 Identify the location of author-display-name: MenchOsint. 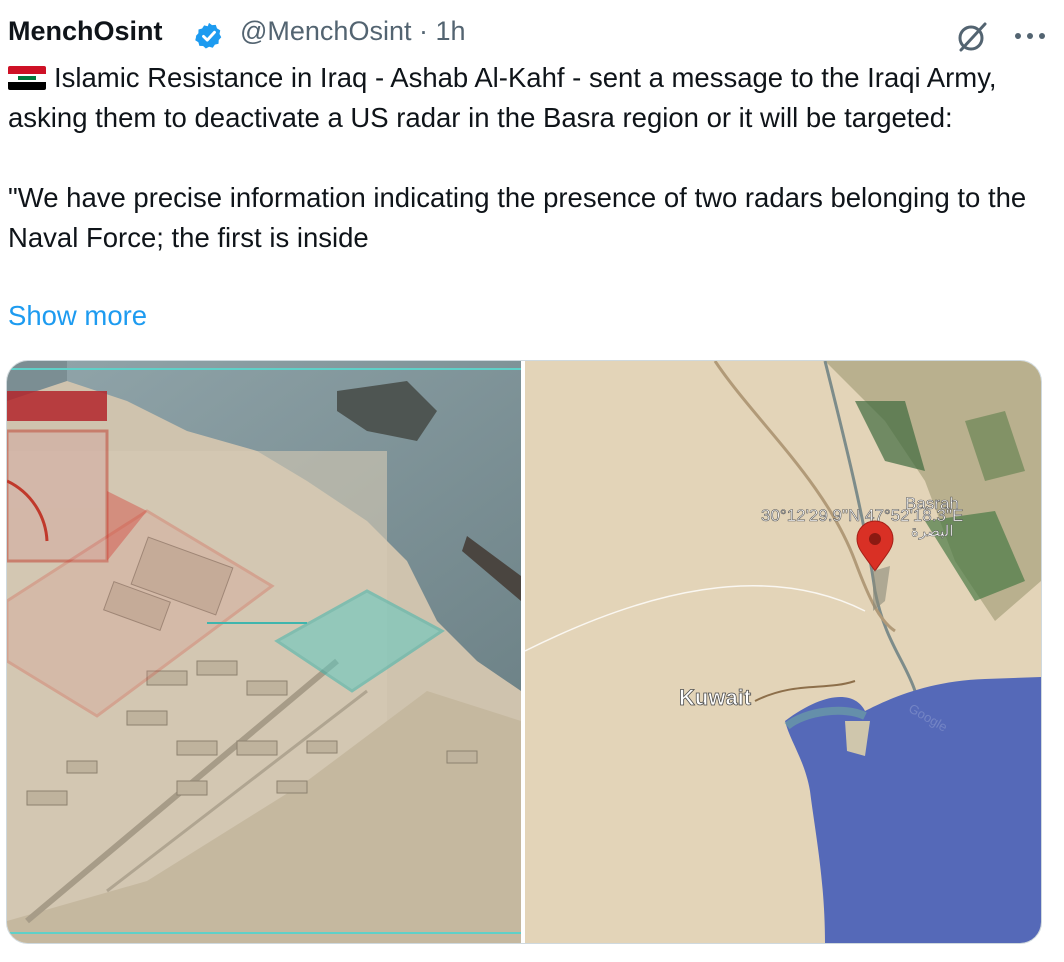
(85, 31).